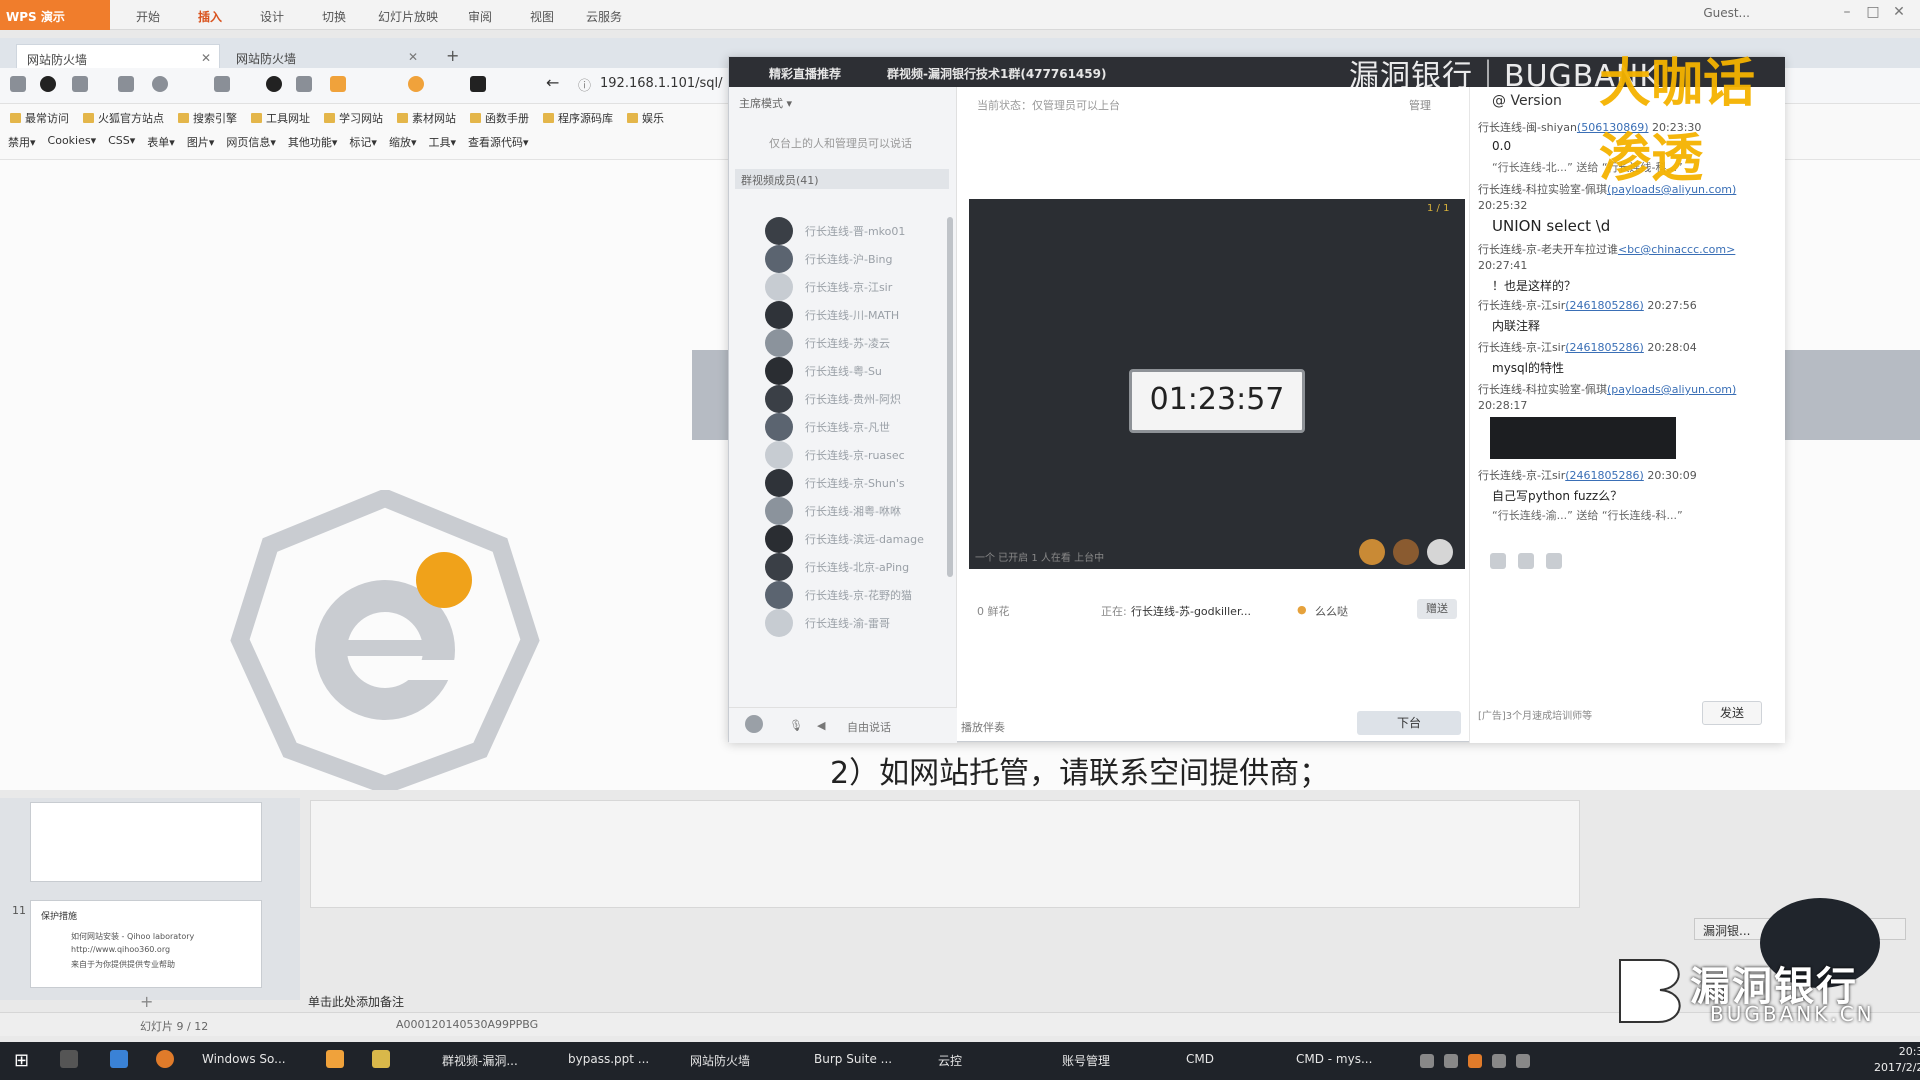 The width and height of the screenshot is (1920, 1080). I want to click on image-icon, so click(1554, 561).